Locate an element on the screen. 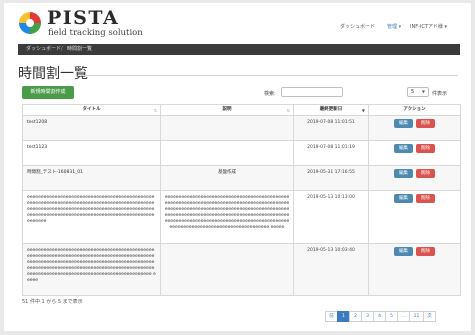 This screenshot has height=335, width=475. column-header-description: 説明 ⇅ is located at coordinates (227, 110).